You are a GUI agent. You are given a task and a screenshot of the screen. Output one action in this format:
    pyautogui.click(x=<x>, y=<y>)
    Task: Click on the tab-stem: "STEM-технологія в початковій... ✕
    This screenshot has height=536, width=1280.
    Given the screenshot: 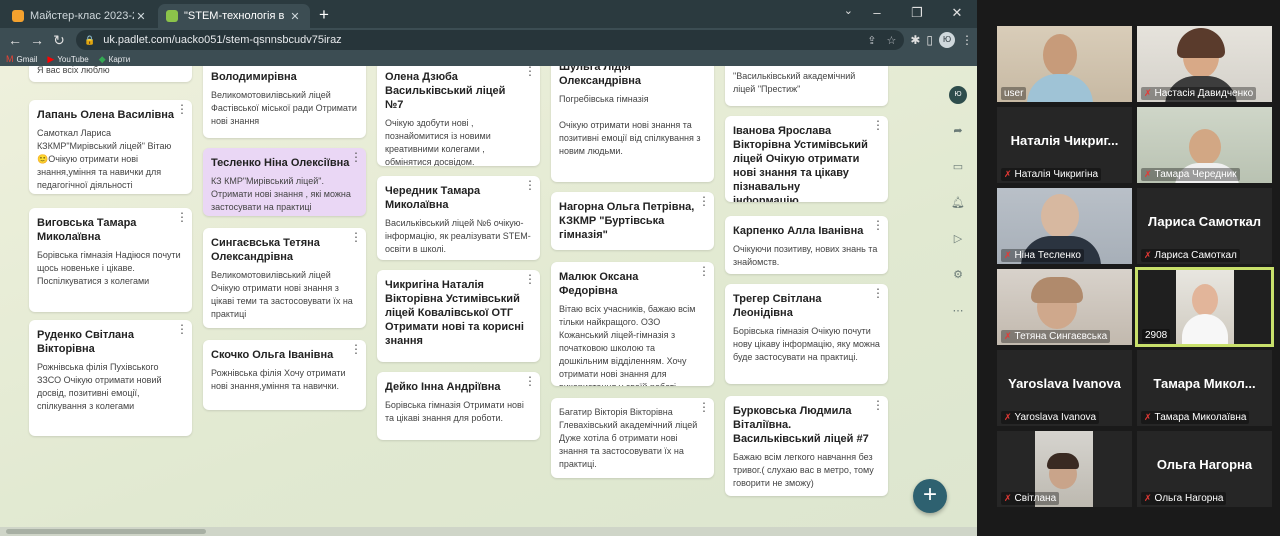 What is the action you would take?
    pyautogui.click(x=234, y=16)
    